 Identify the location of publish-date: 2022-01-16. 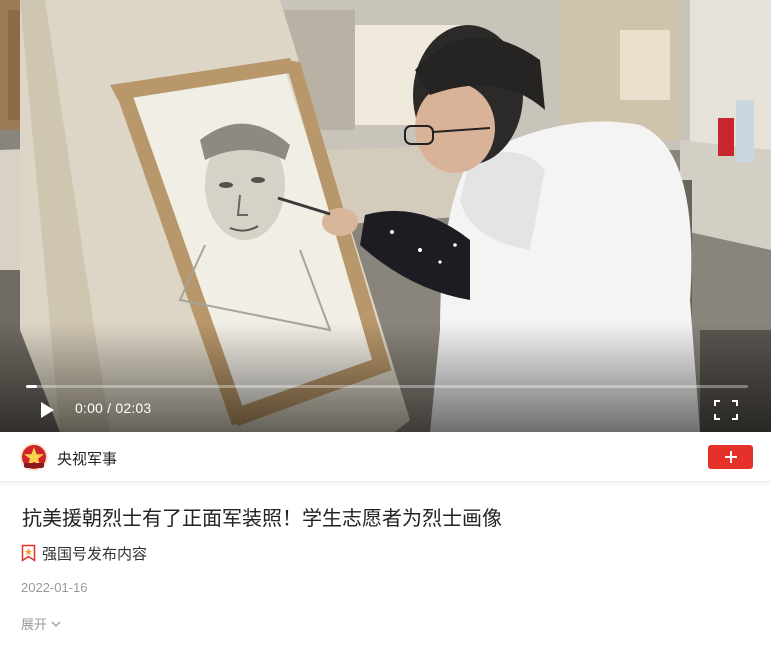
(54, 587).